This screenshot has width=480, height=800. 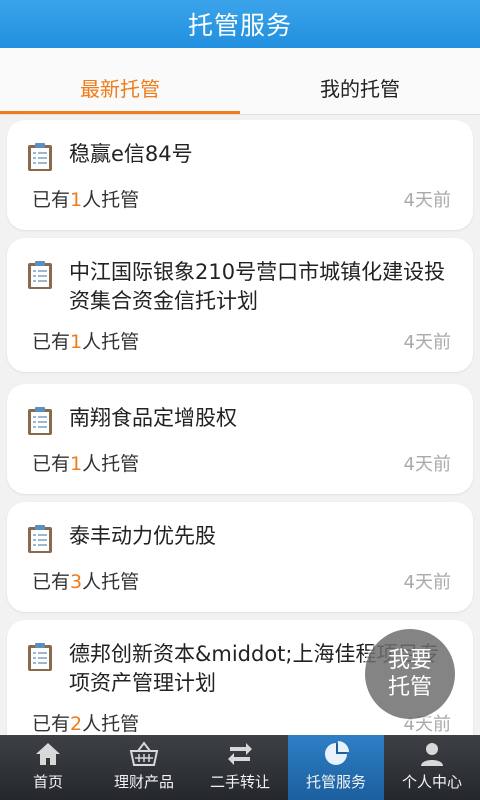 I want to click on custody-count: 已有3人托管, so click(x=86, y=582).